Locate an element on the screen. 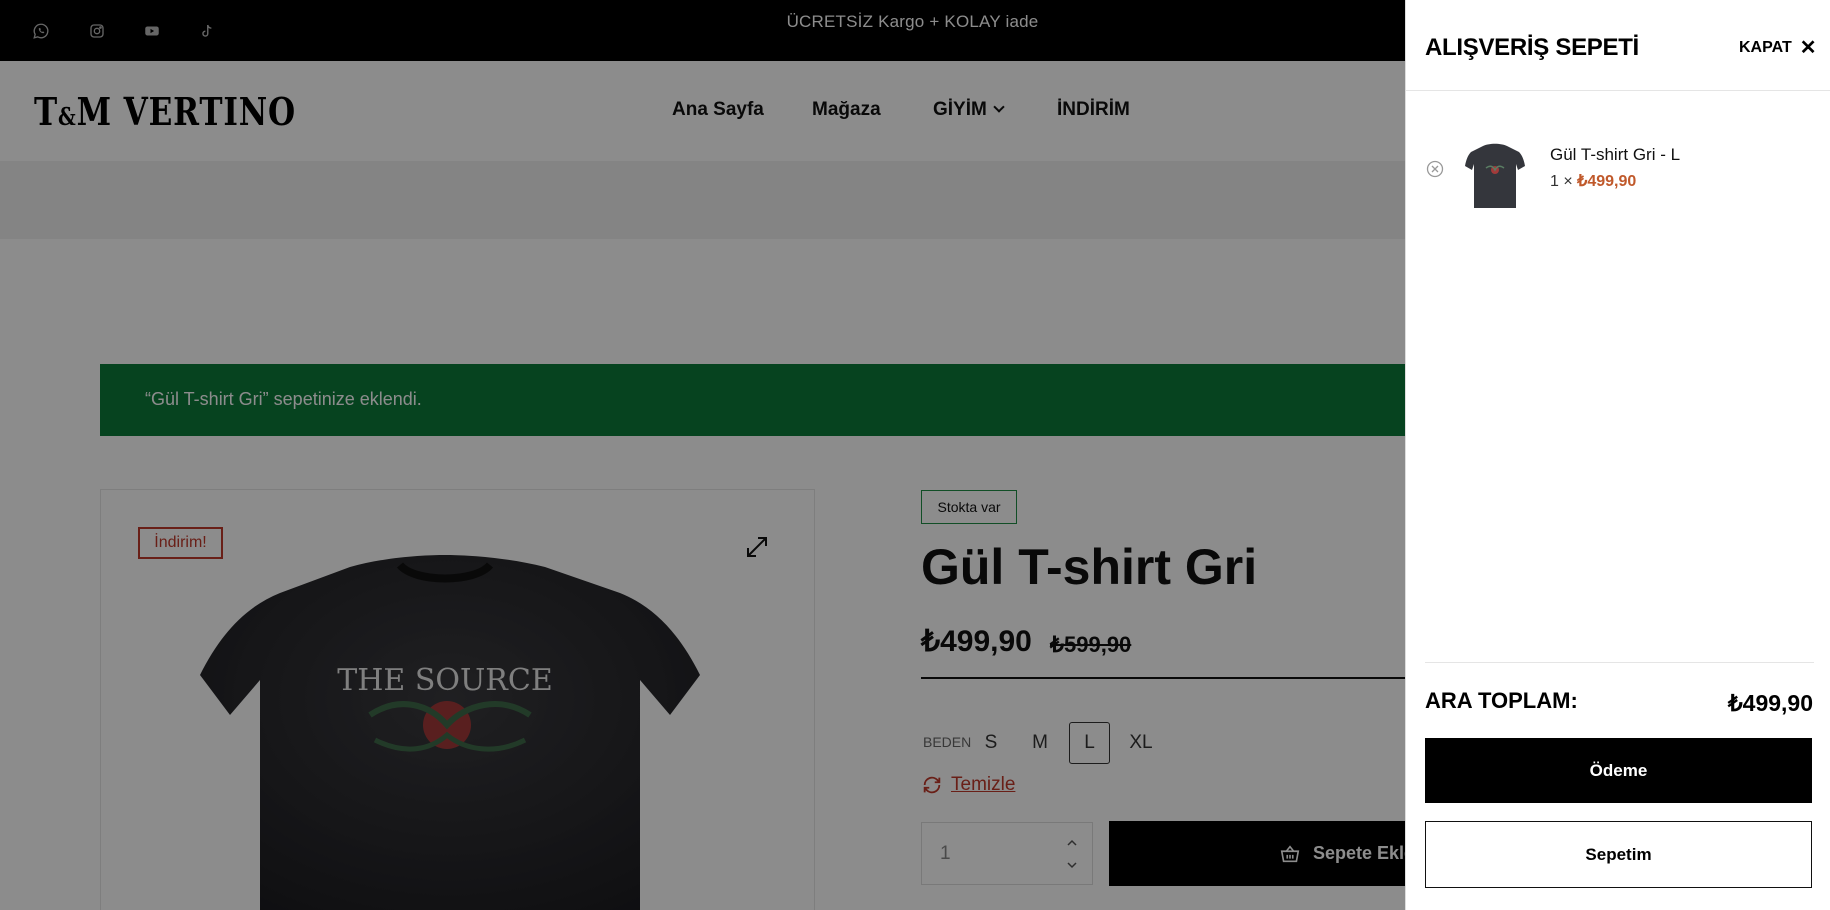 This screenshot has width=1830, height=910. remove-item-icon is located at coordinates (1435, 169).